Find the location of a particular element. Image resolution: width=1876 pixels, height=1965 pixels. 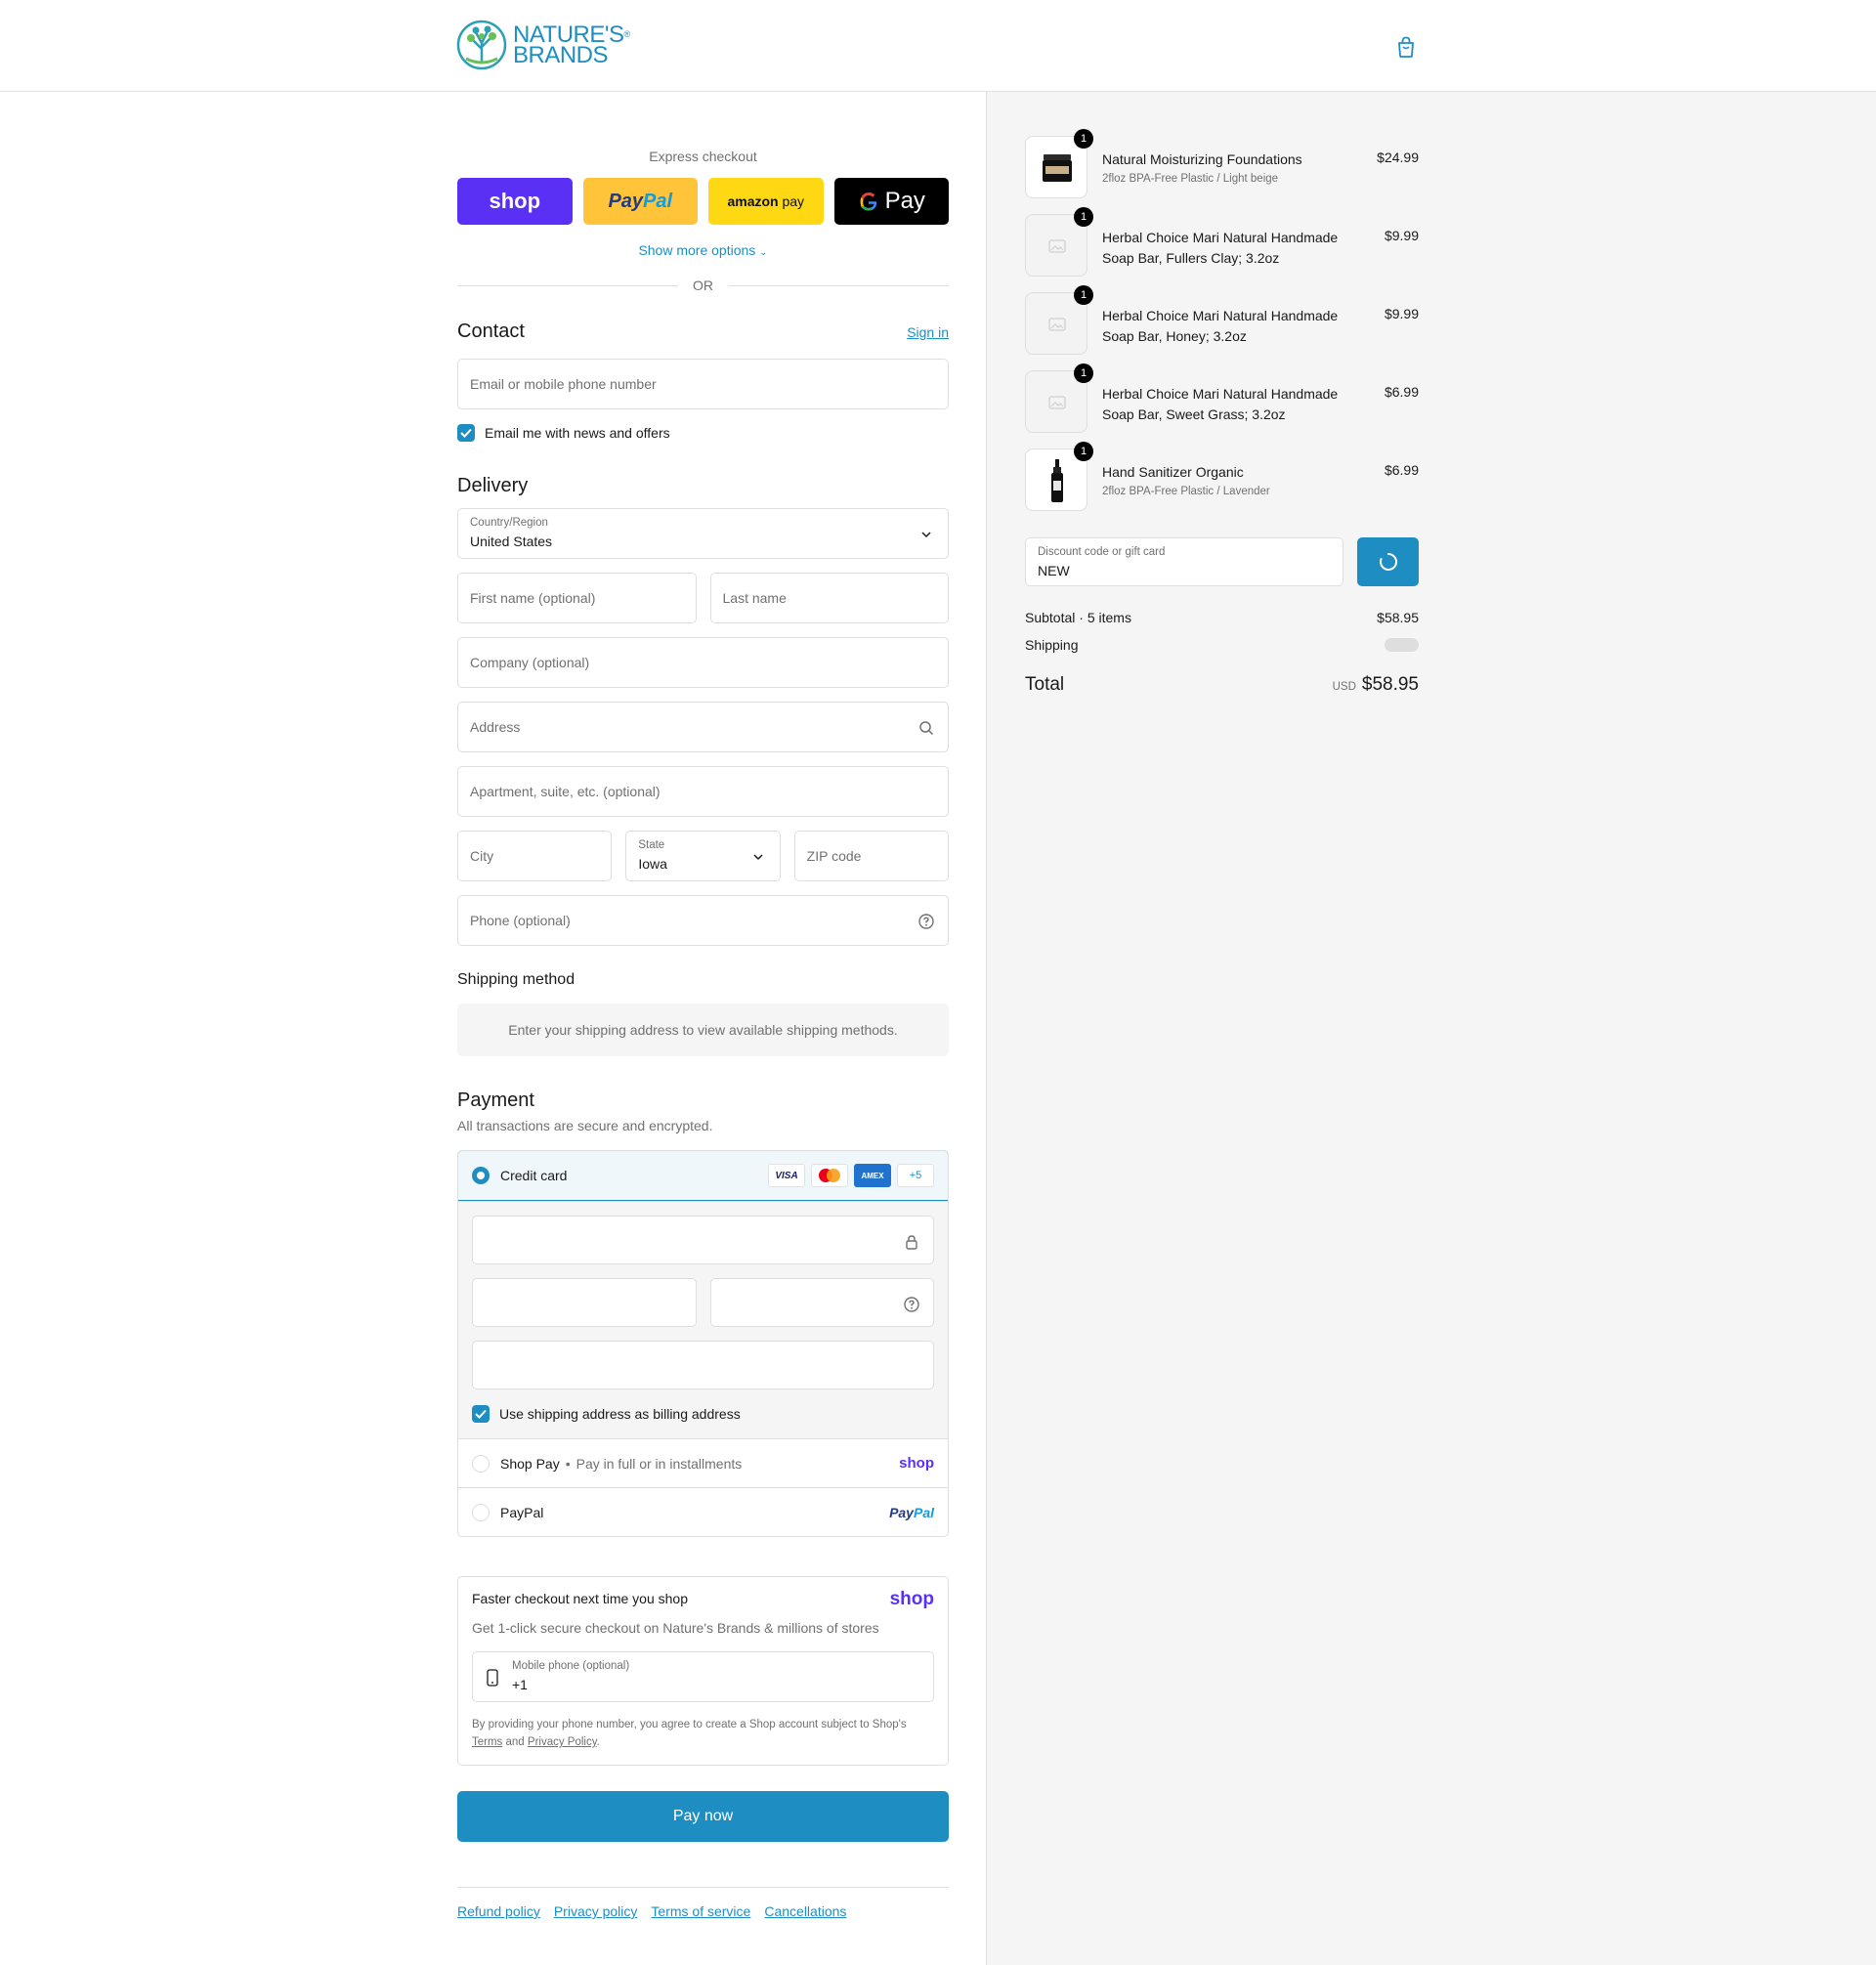

shop-pay-radio is located at coordinates (481, 1464).